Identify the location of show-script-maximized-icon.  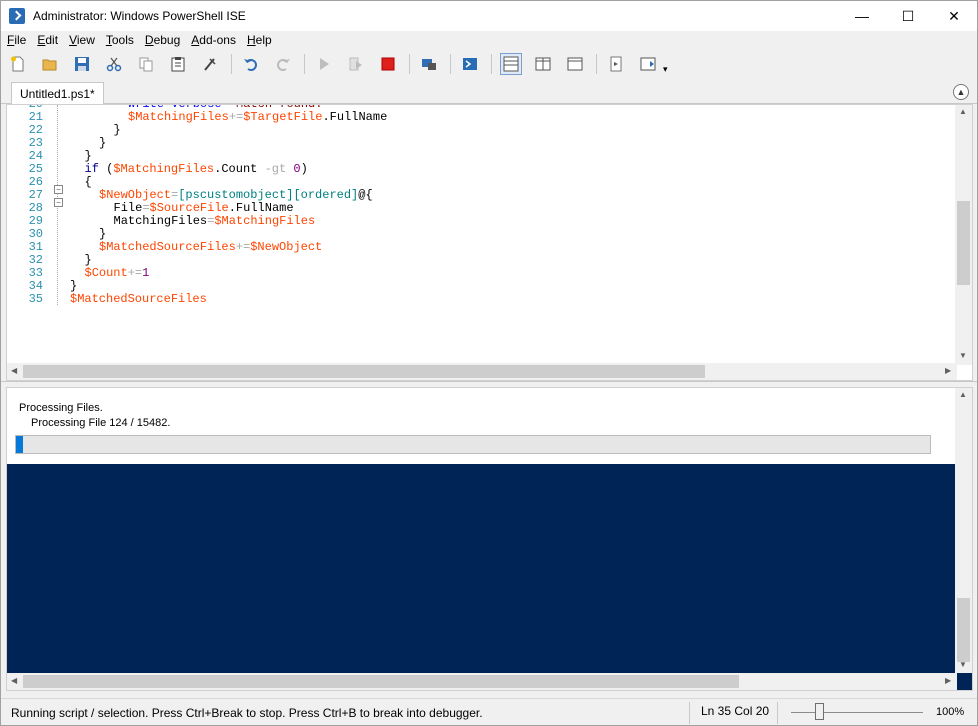
(575, 64).